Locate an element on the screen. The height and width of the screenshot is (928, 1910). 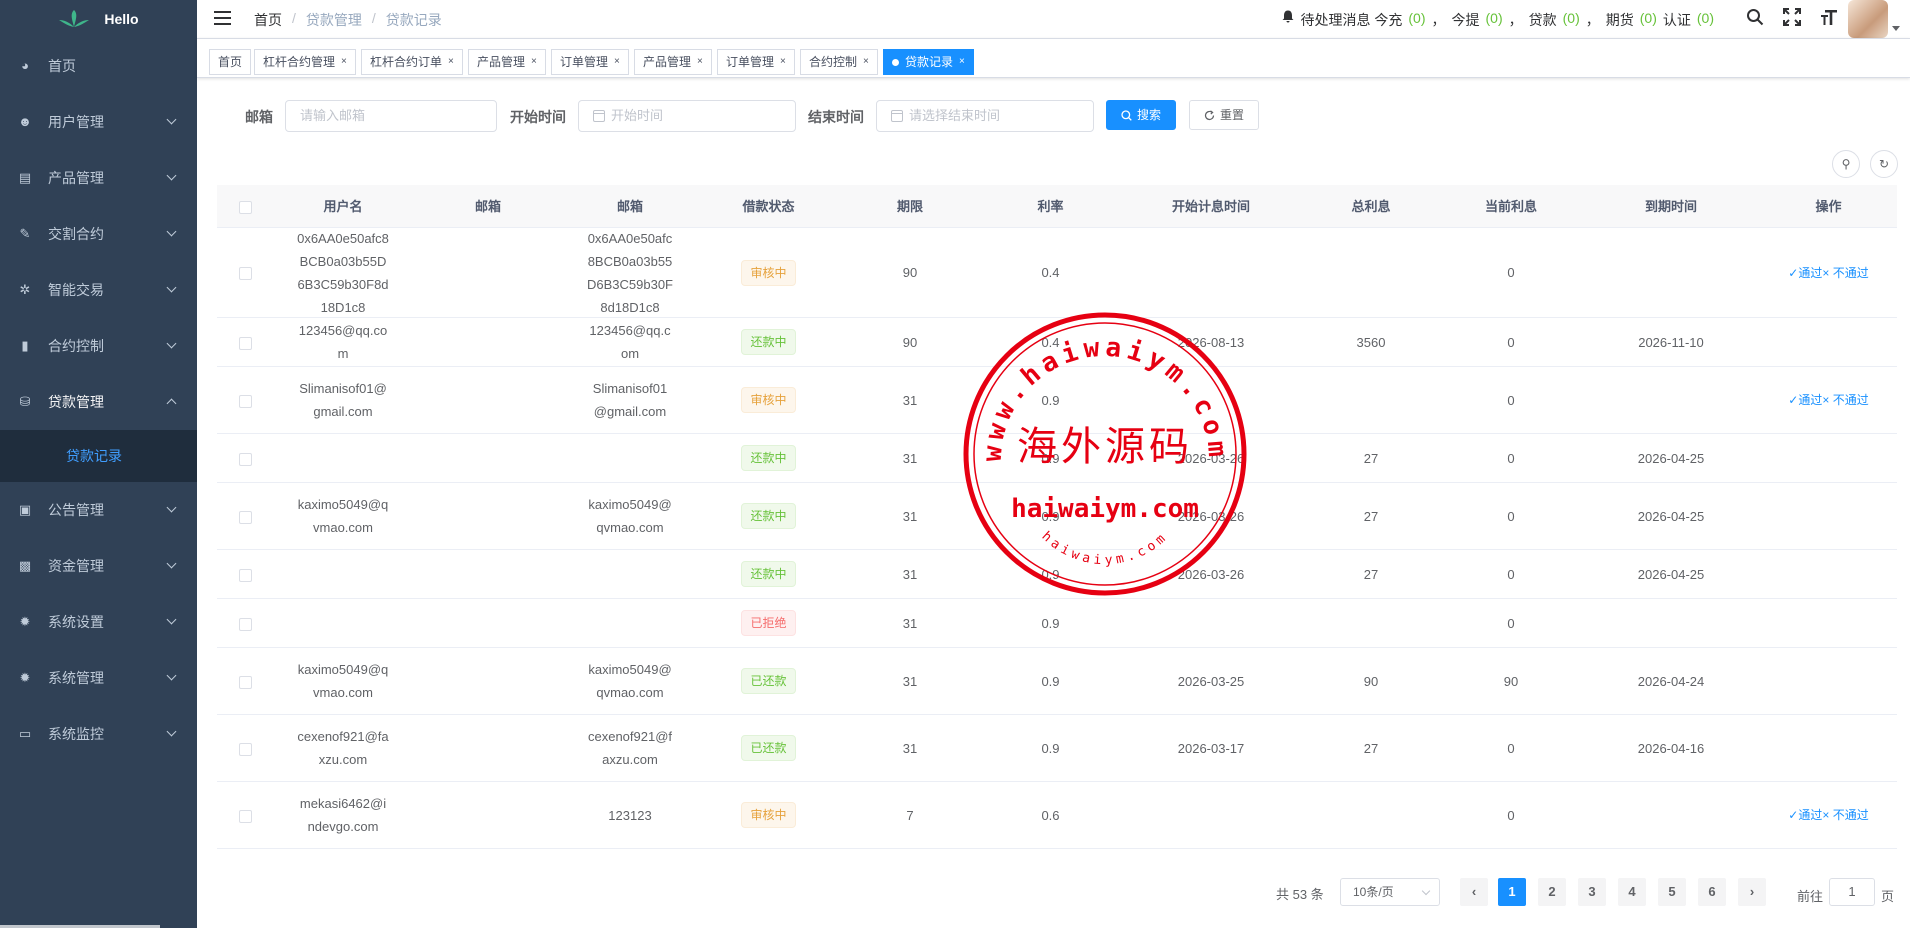
column-header is located at coordinates (245, 206).